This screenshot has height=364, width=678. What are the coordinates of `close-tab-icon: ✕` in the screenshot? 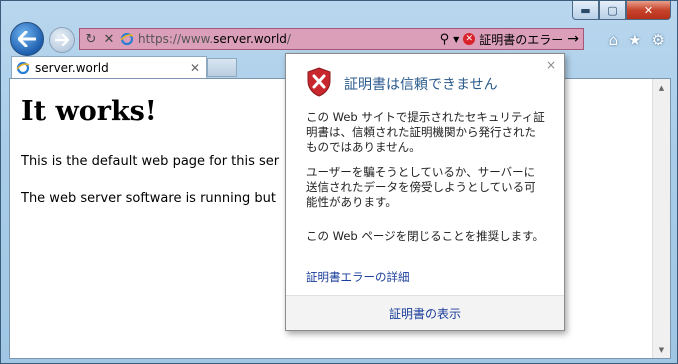 It's located at (195, 68).